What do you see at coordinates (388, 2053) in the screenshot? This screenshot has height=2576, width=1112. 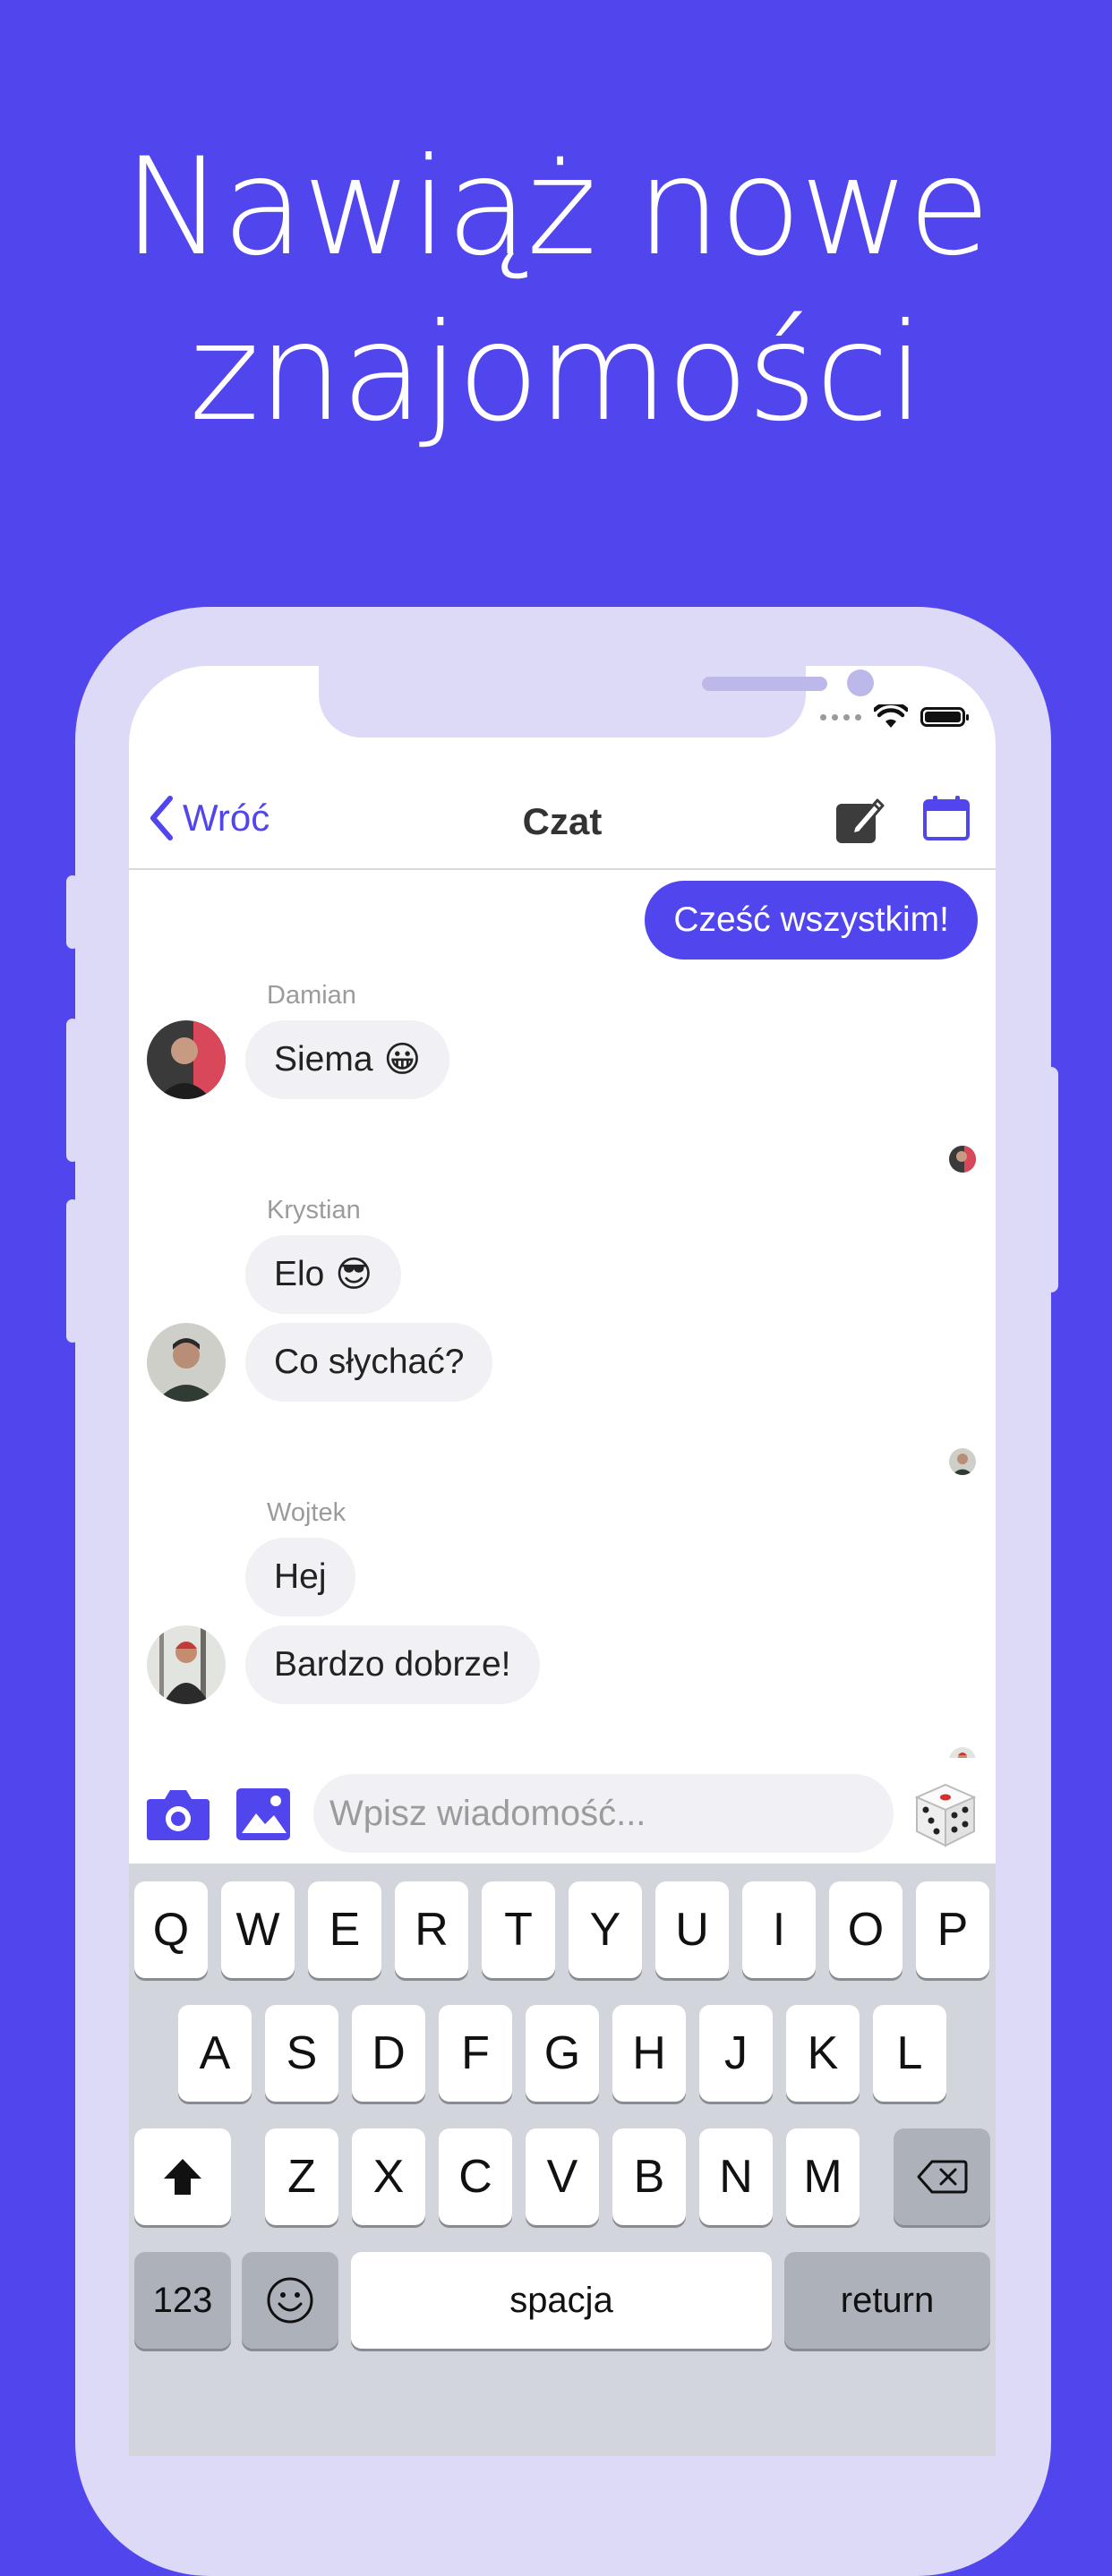 I see `key-d: D` at bounding box center [388, 2053].